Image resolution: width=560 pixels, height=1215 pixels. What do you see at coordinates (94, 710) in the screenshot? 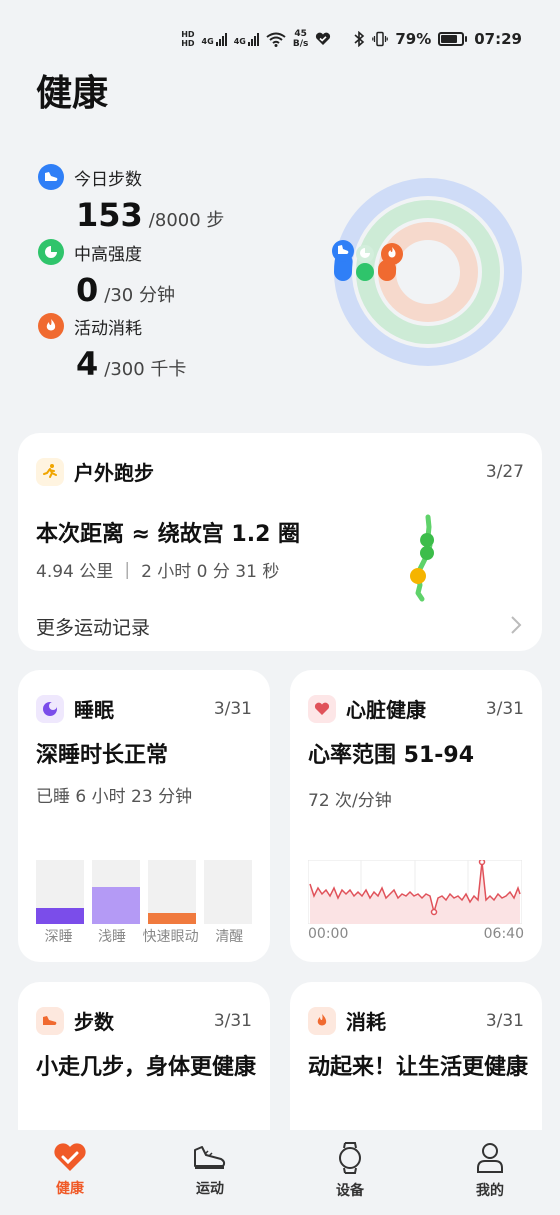
I see `sleep-title: 睡眠` at bounding box center [94, 710].